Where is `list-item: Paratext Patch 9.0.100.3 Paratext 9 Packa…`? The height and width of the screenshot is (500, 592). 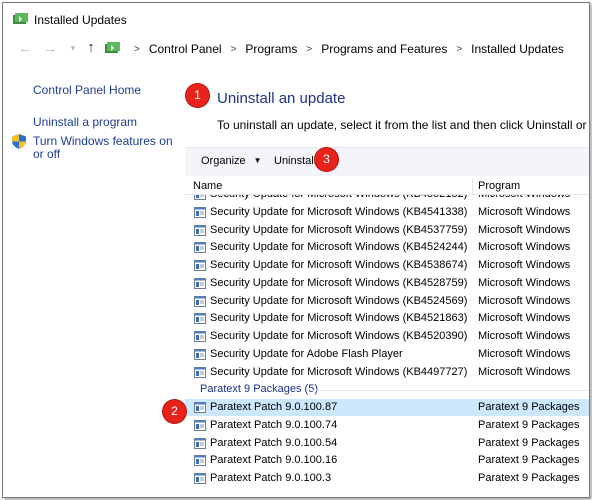 list-item: Paratext Patch 9.0.100.3 Paratext 9 Packa… is located at coordinates (387, 478).